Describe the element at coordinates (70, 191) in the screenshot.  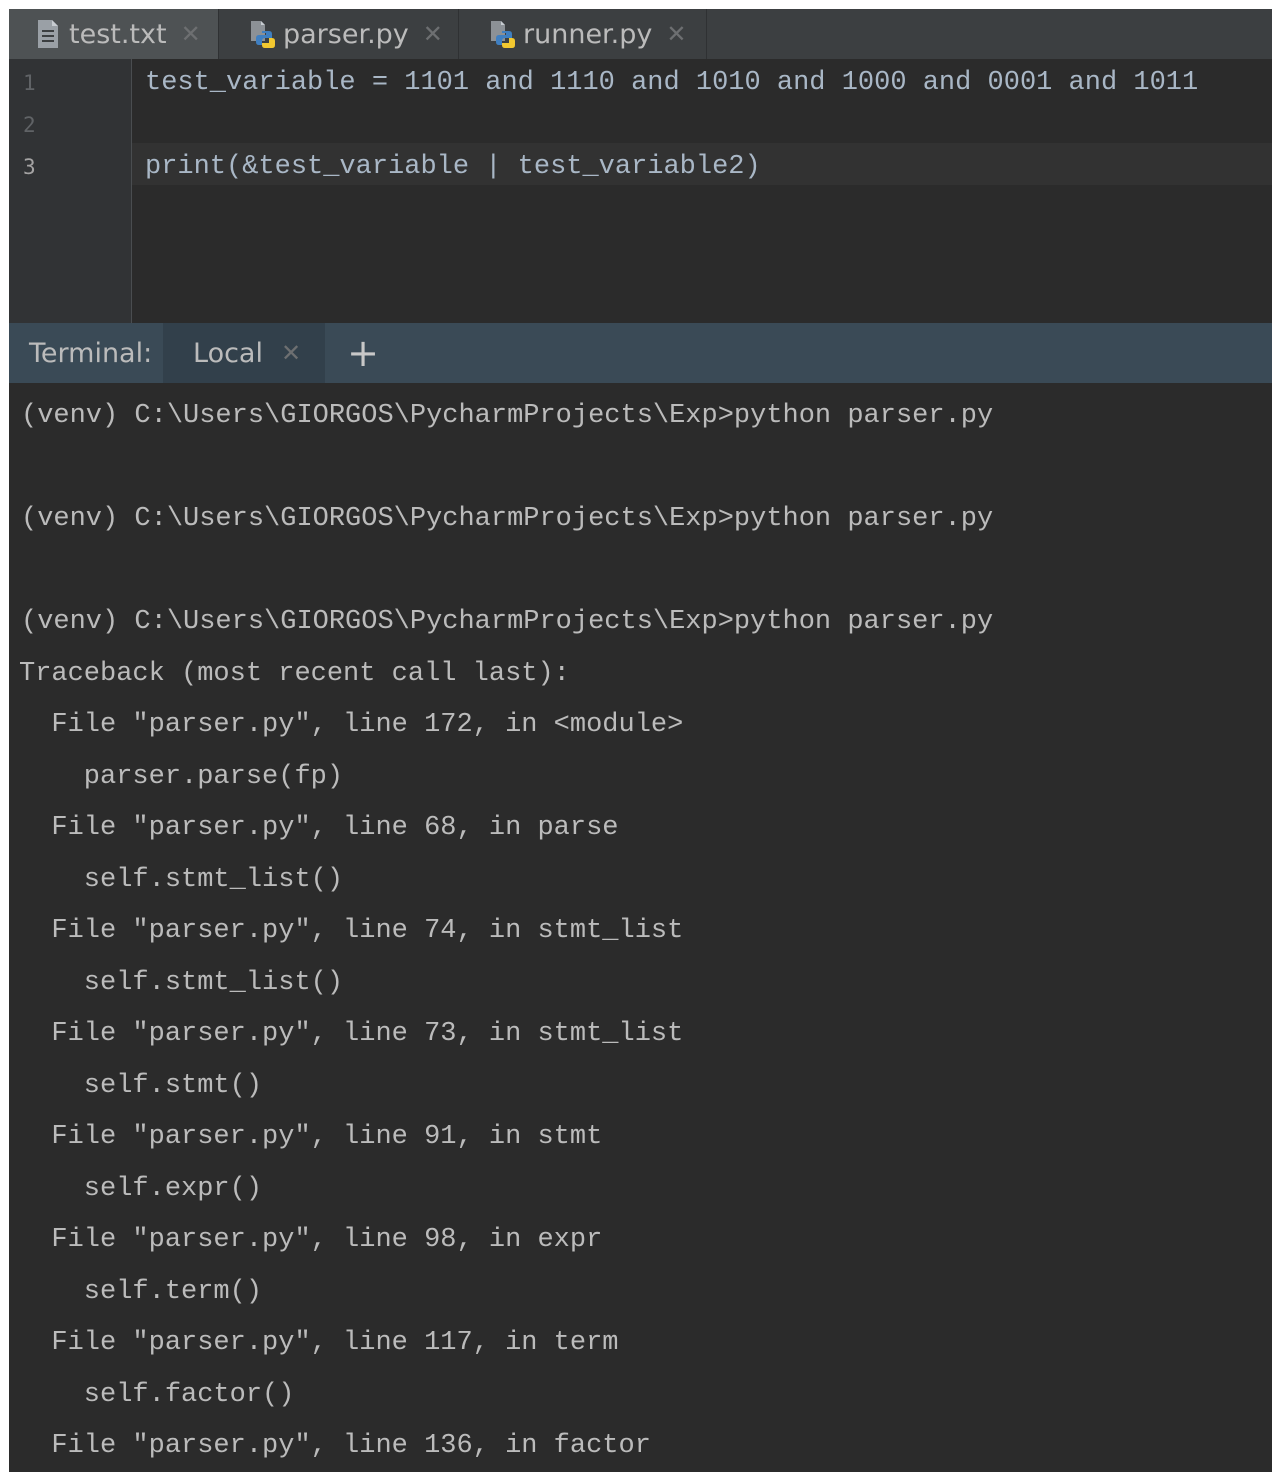
I see `line-number-gutter: 1 2 3` at that location.